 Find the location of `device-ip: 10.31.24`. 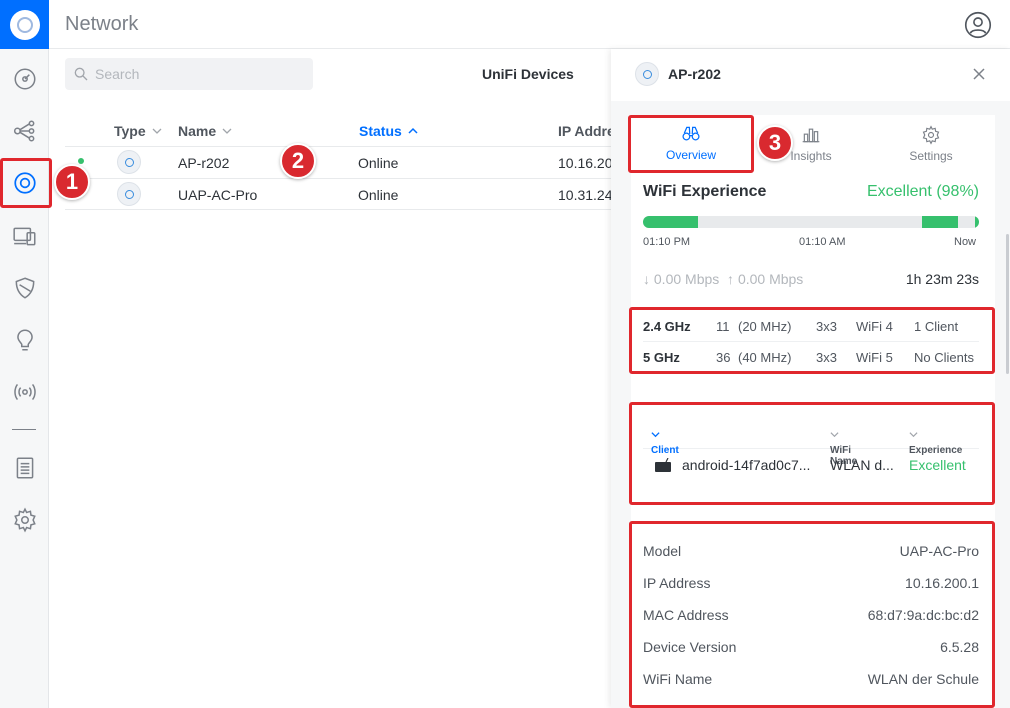

device-ip: 10.31.24 is located at coordinates (585, 195).